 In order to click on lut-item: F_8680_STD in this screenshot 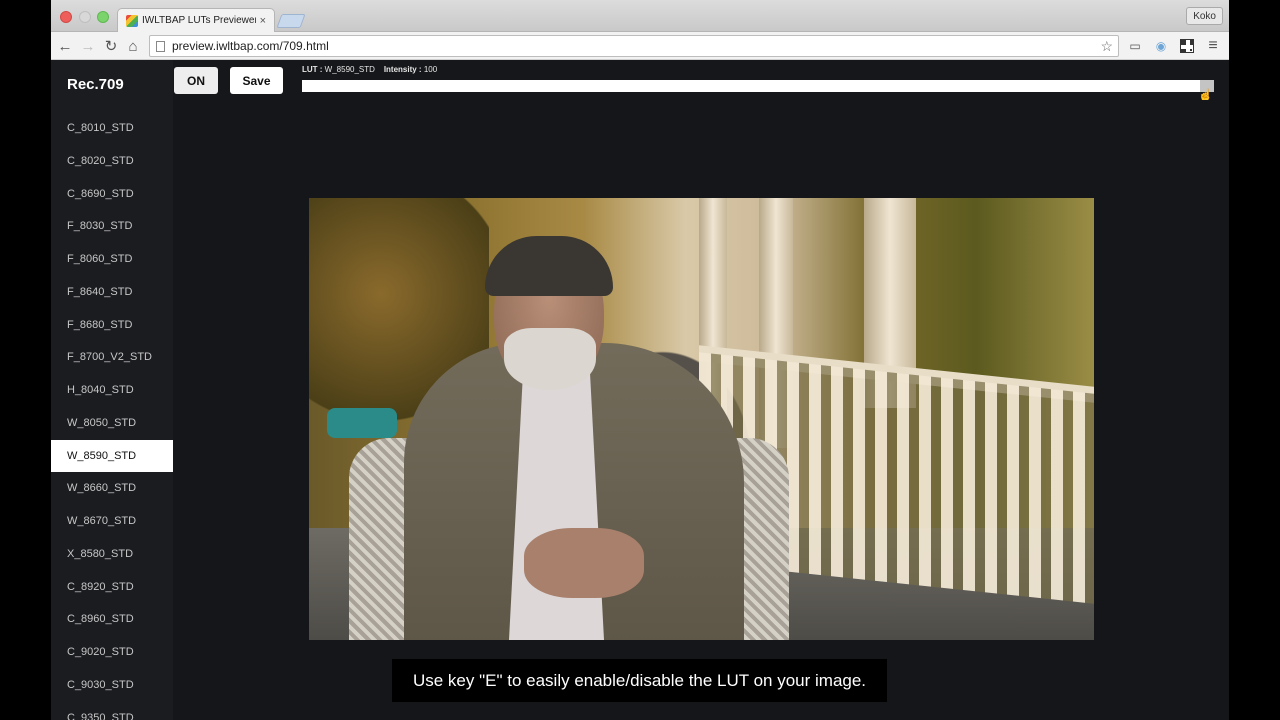, I will do `click(112, 325)`.